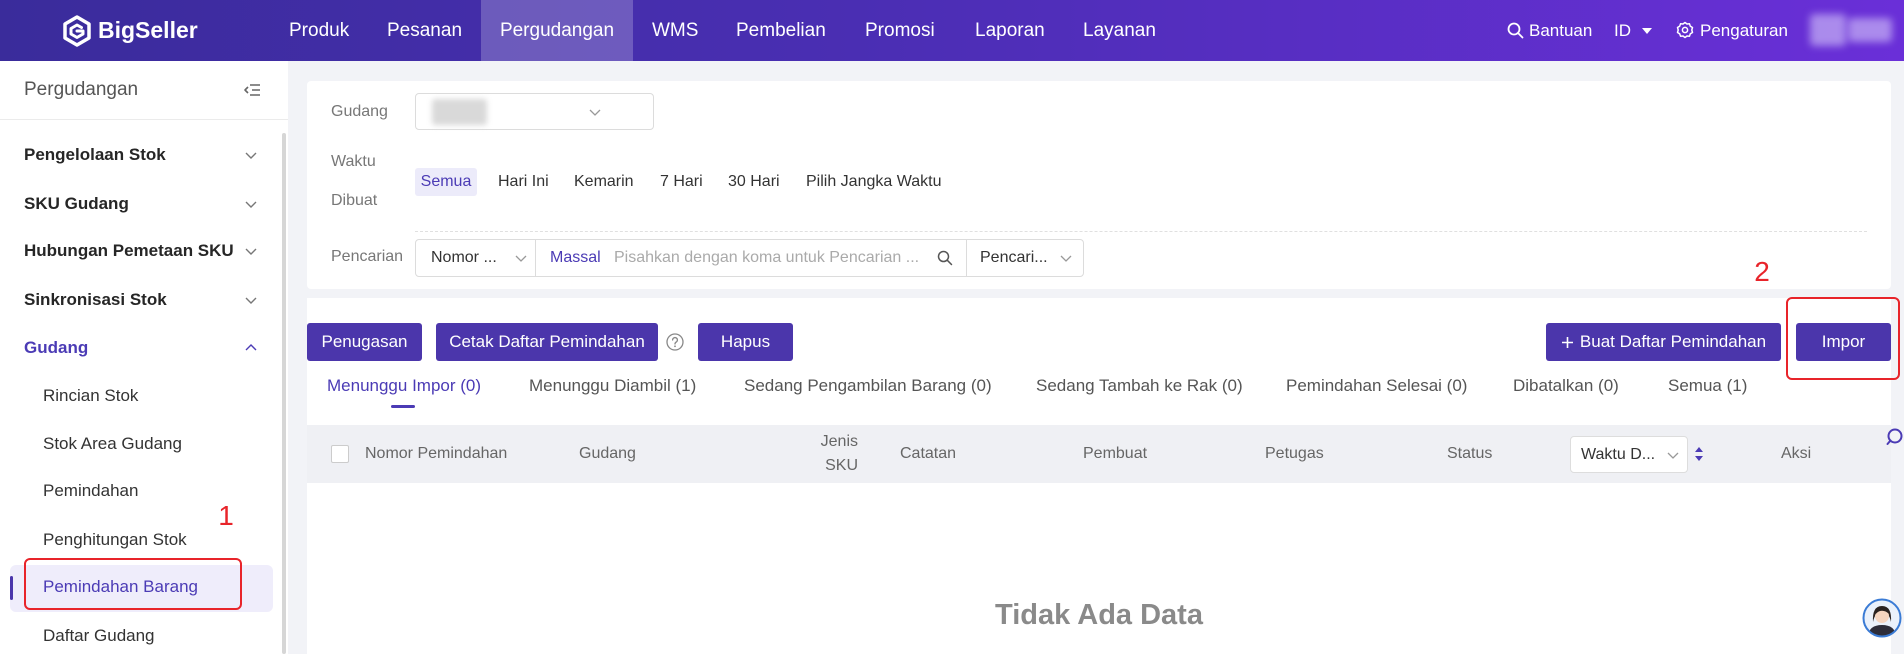 This screenshot has width=1904, height=654. Describe the element at coordinates (319, 30) in the screenshot. I see `nav-item-produk: Produk` at that location.